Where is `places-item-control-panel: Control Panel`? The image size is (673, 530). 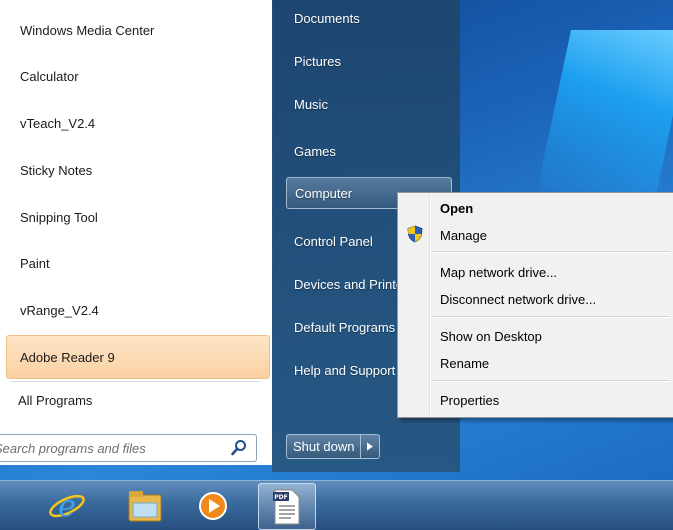
places-item-control-panel: Control Panel is located at coordinates (341, 241).